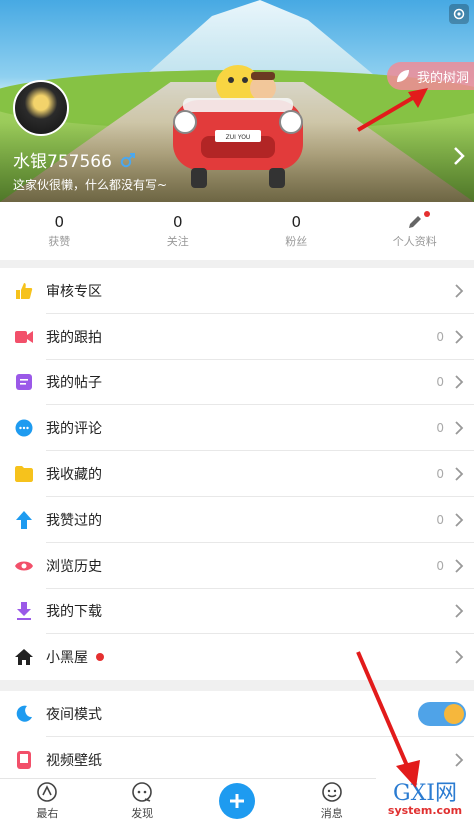  What do you see at coordinates (24, 382) in the screenshot?
I see `document-icon` at bounding box center [24, 382].